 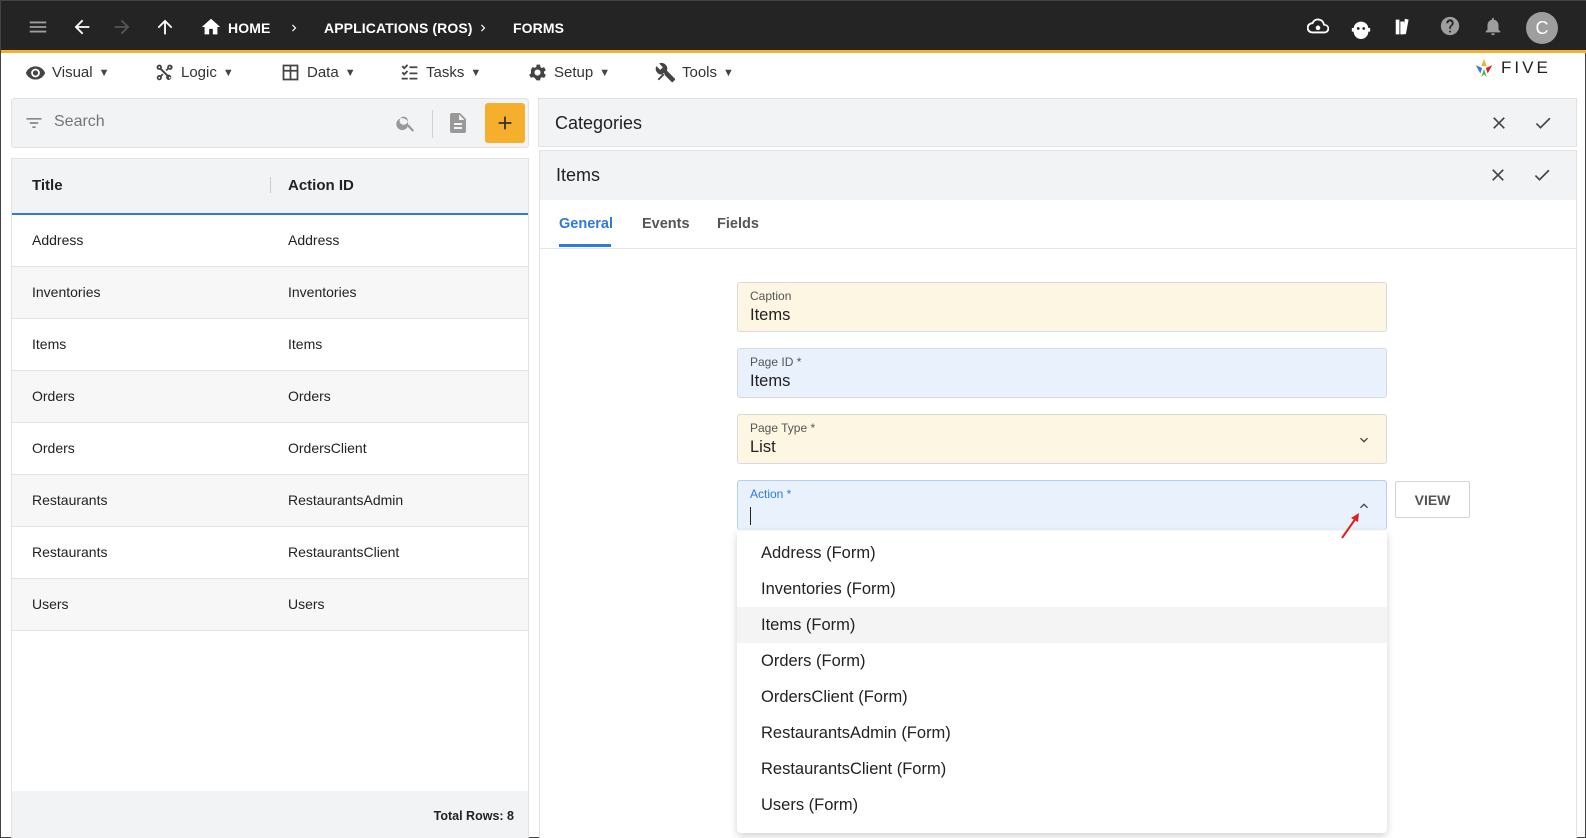 What do you see at coordinates (219, 122) in the screenshot?
I see `search-input` at bounding box center [219, 122].